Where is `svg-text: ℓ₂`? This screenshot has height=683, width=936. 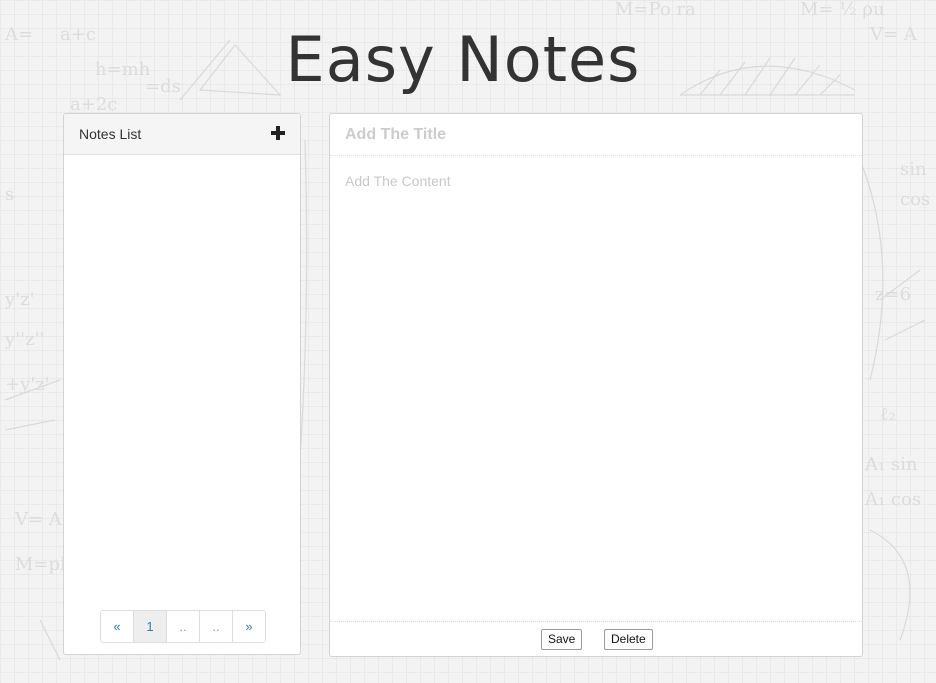 svg-text: ℓ₂ is located at coordinates (888, 414).